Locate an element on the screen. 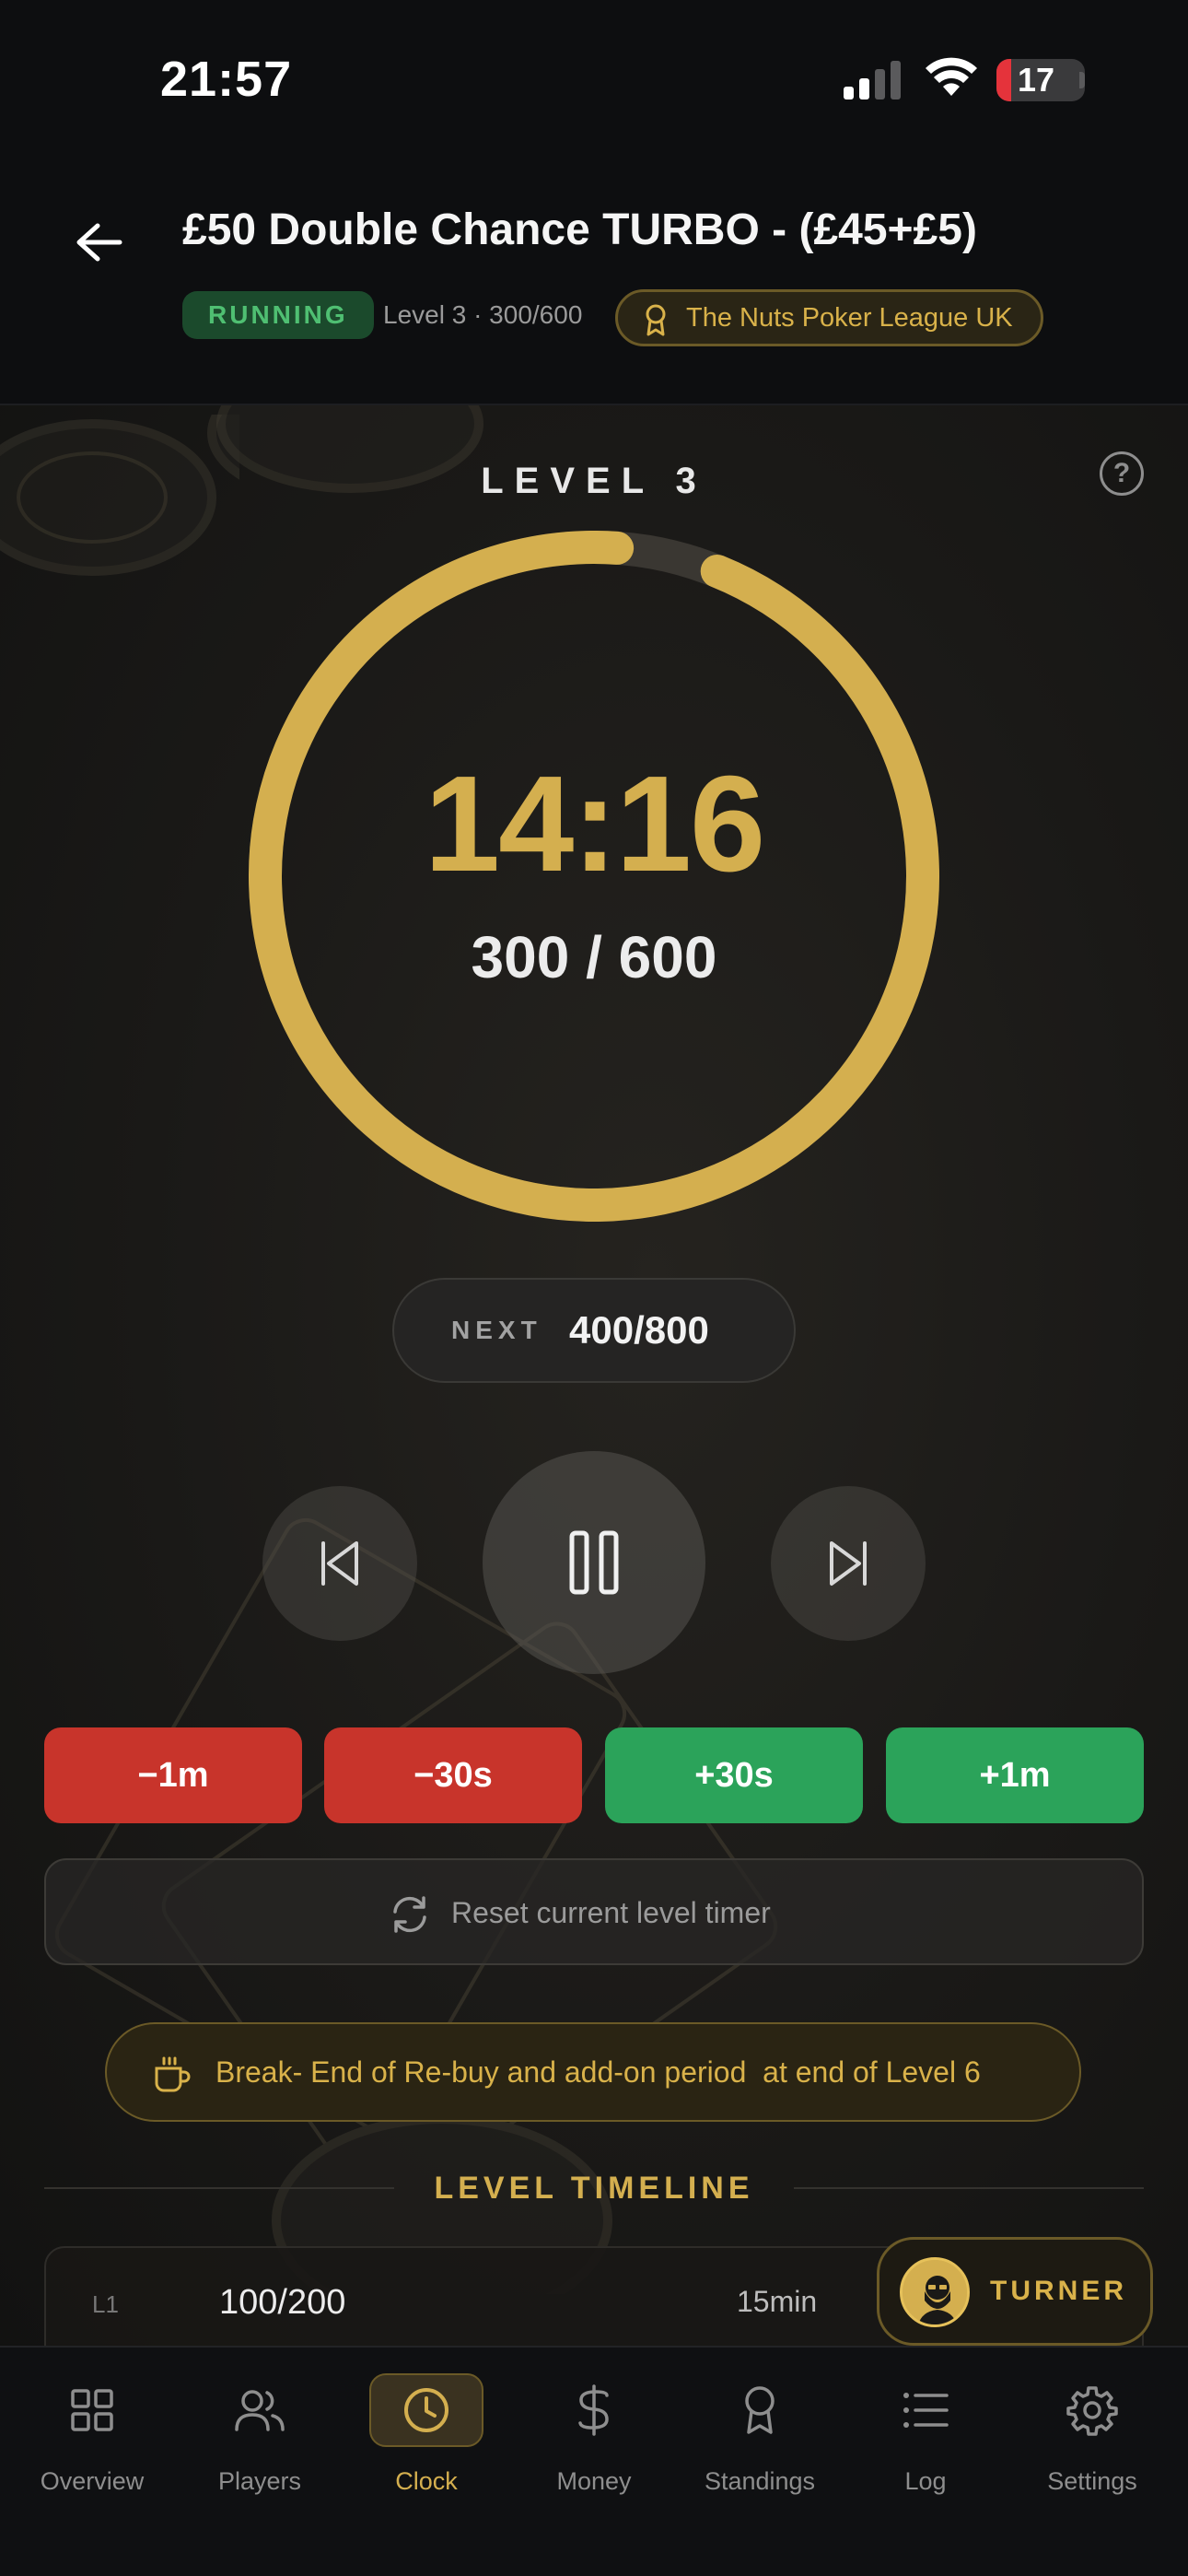  battery-indicator: 17 is located at coordinates (1040, 80).